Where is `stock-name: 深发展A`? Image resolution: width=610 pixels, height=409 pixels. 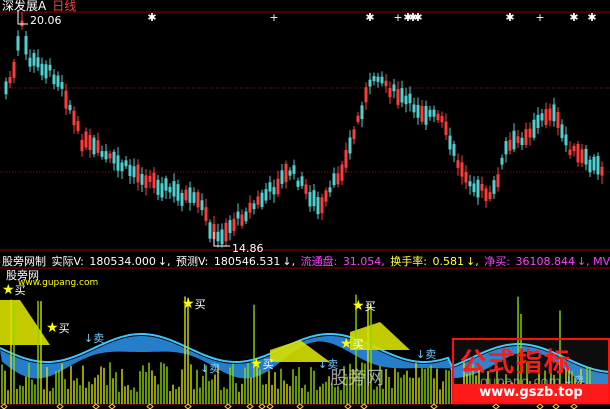 stock-name: 深发展A is located at coordinates (24, 6).